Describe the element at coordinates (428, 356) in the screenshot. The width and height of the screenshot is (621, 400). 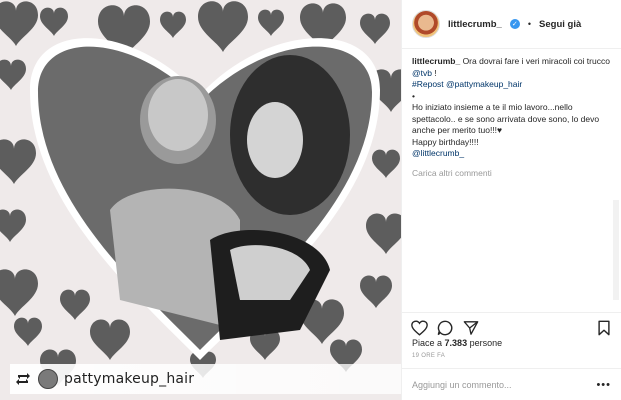
I see `post-timestamp: 19 ORE FA` at that location.